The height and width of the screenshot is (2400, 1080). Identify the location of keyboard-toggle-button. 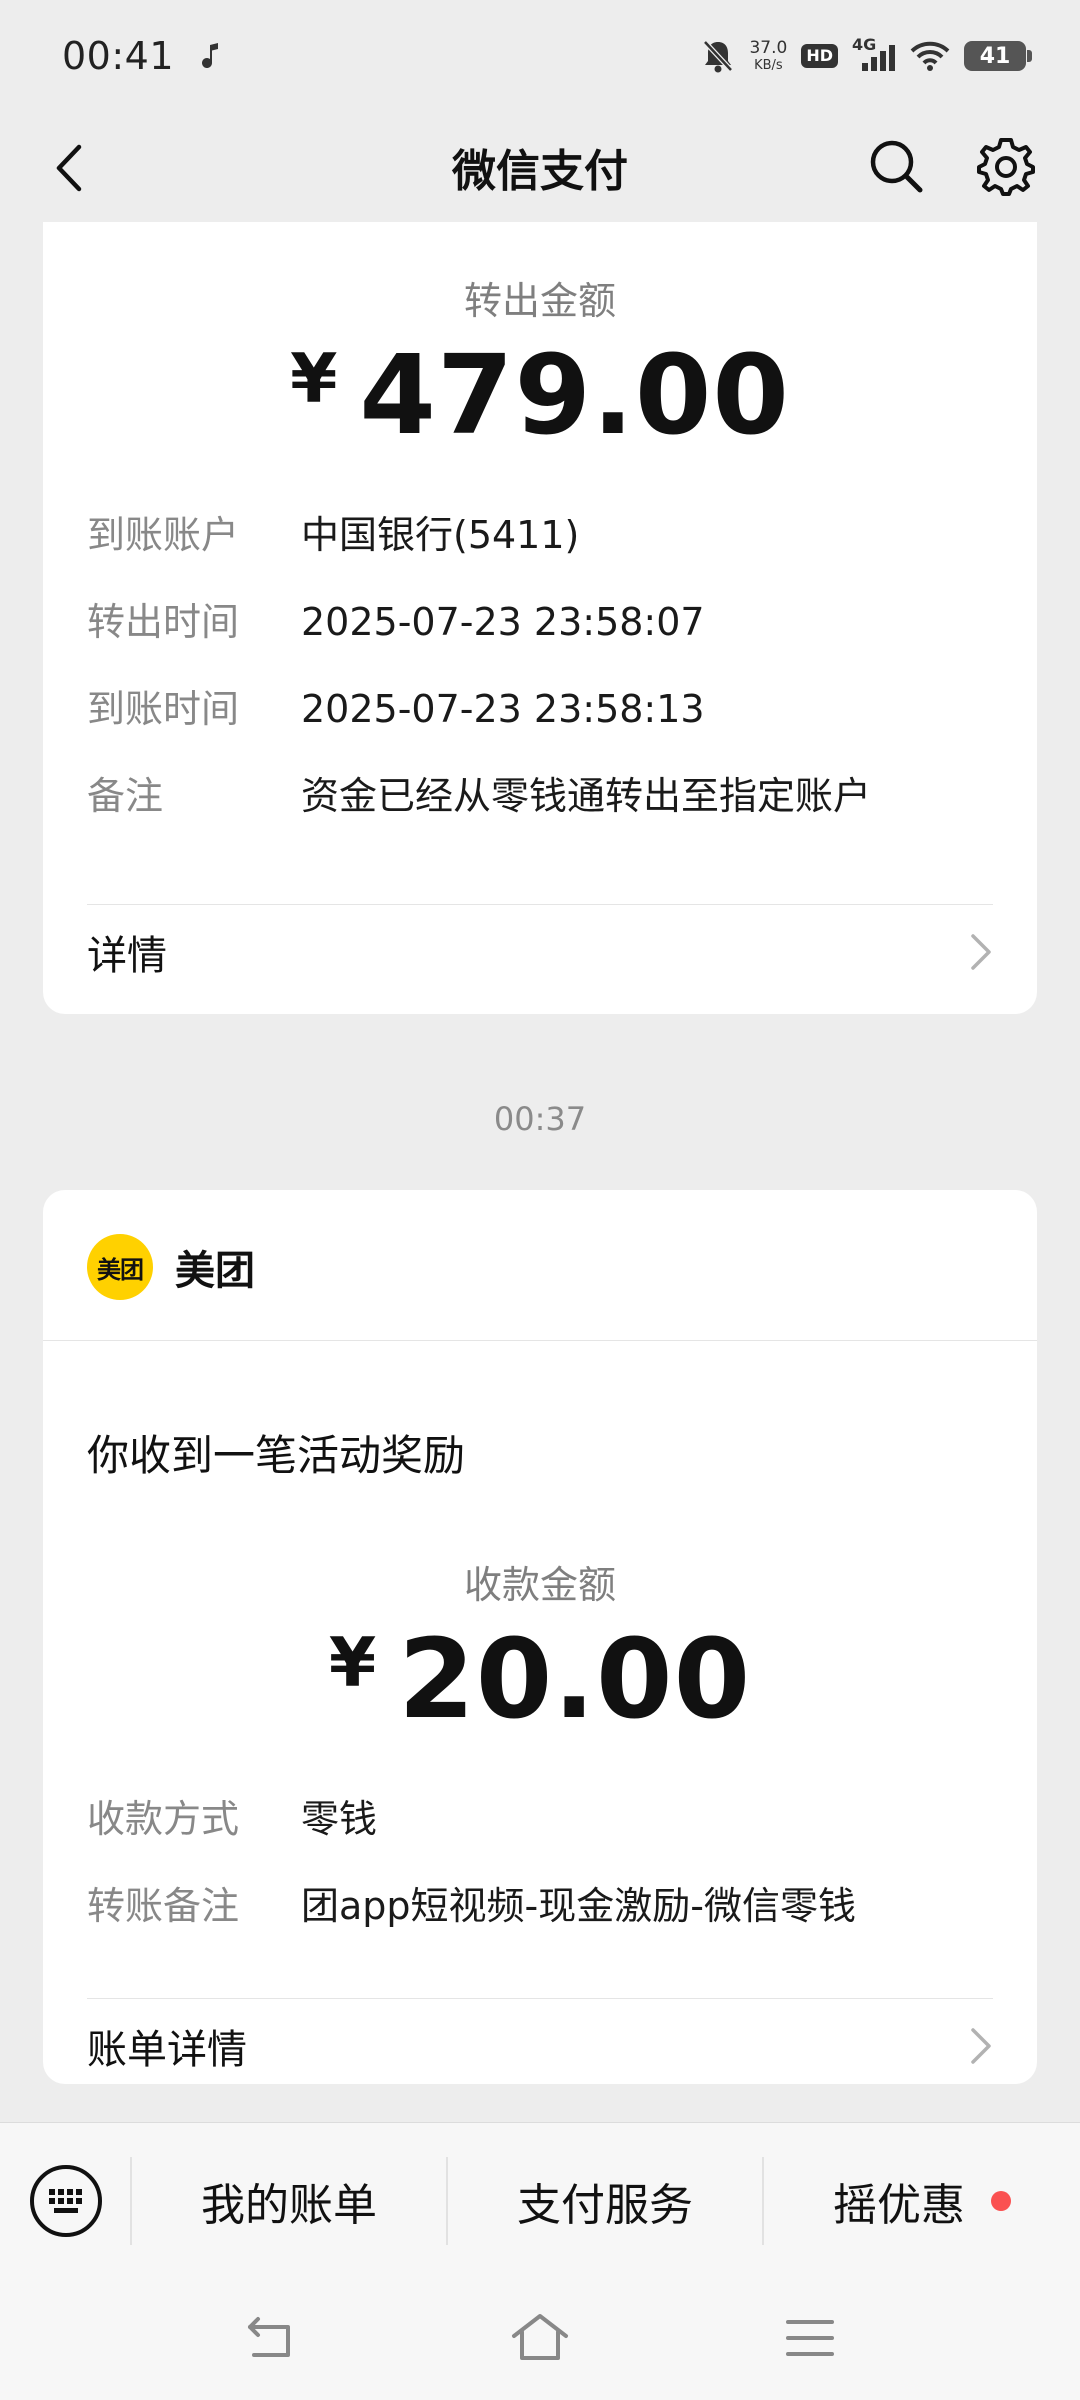
(66, 2201).